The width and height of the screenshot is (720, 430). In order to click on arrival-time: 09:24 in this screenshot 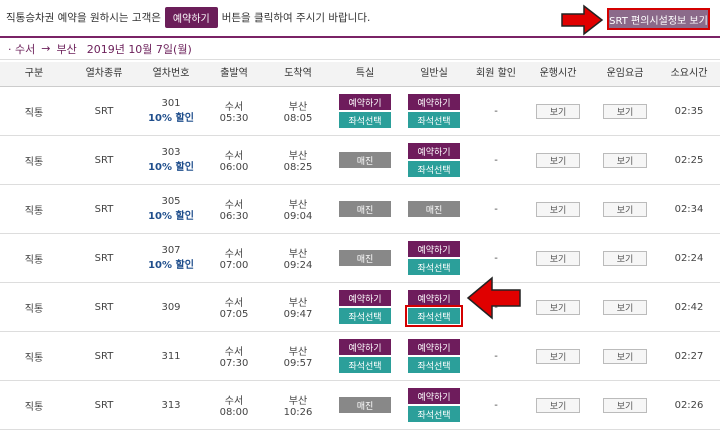, I will do `click(298, 265)`.